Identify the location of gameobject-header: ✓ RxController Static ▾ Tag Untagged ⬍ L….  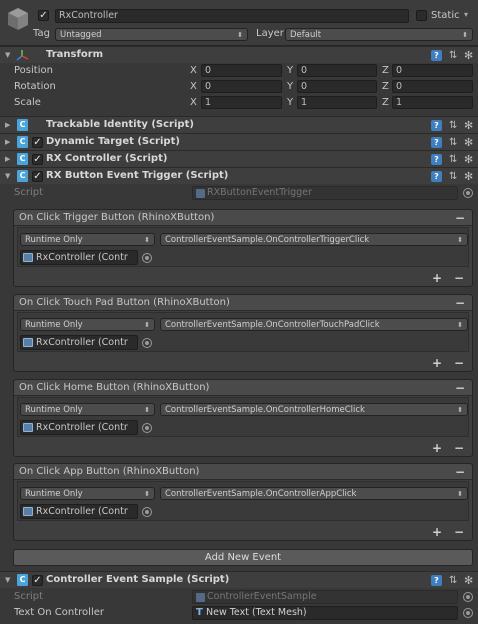
(239, 23).